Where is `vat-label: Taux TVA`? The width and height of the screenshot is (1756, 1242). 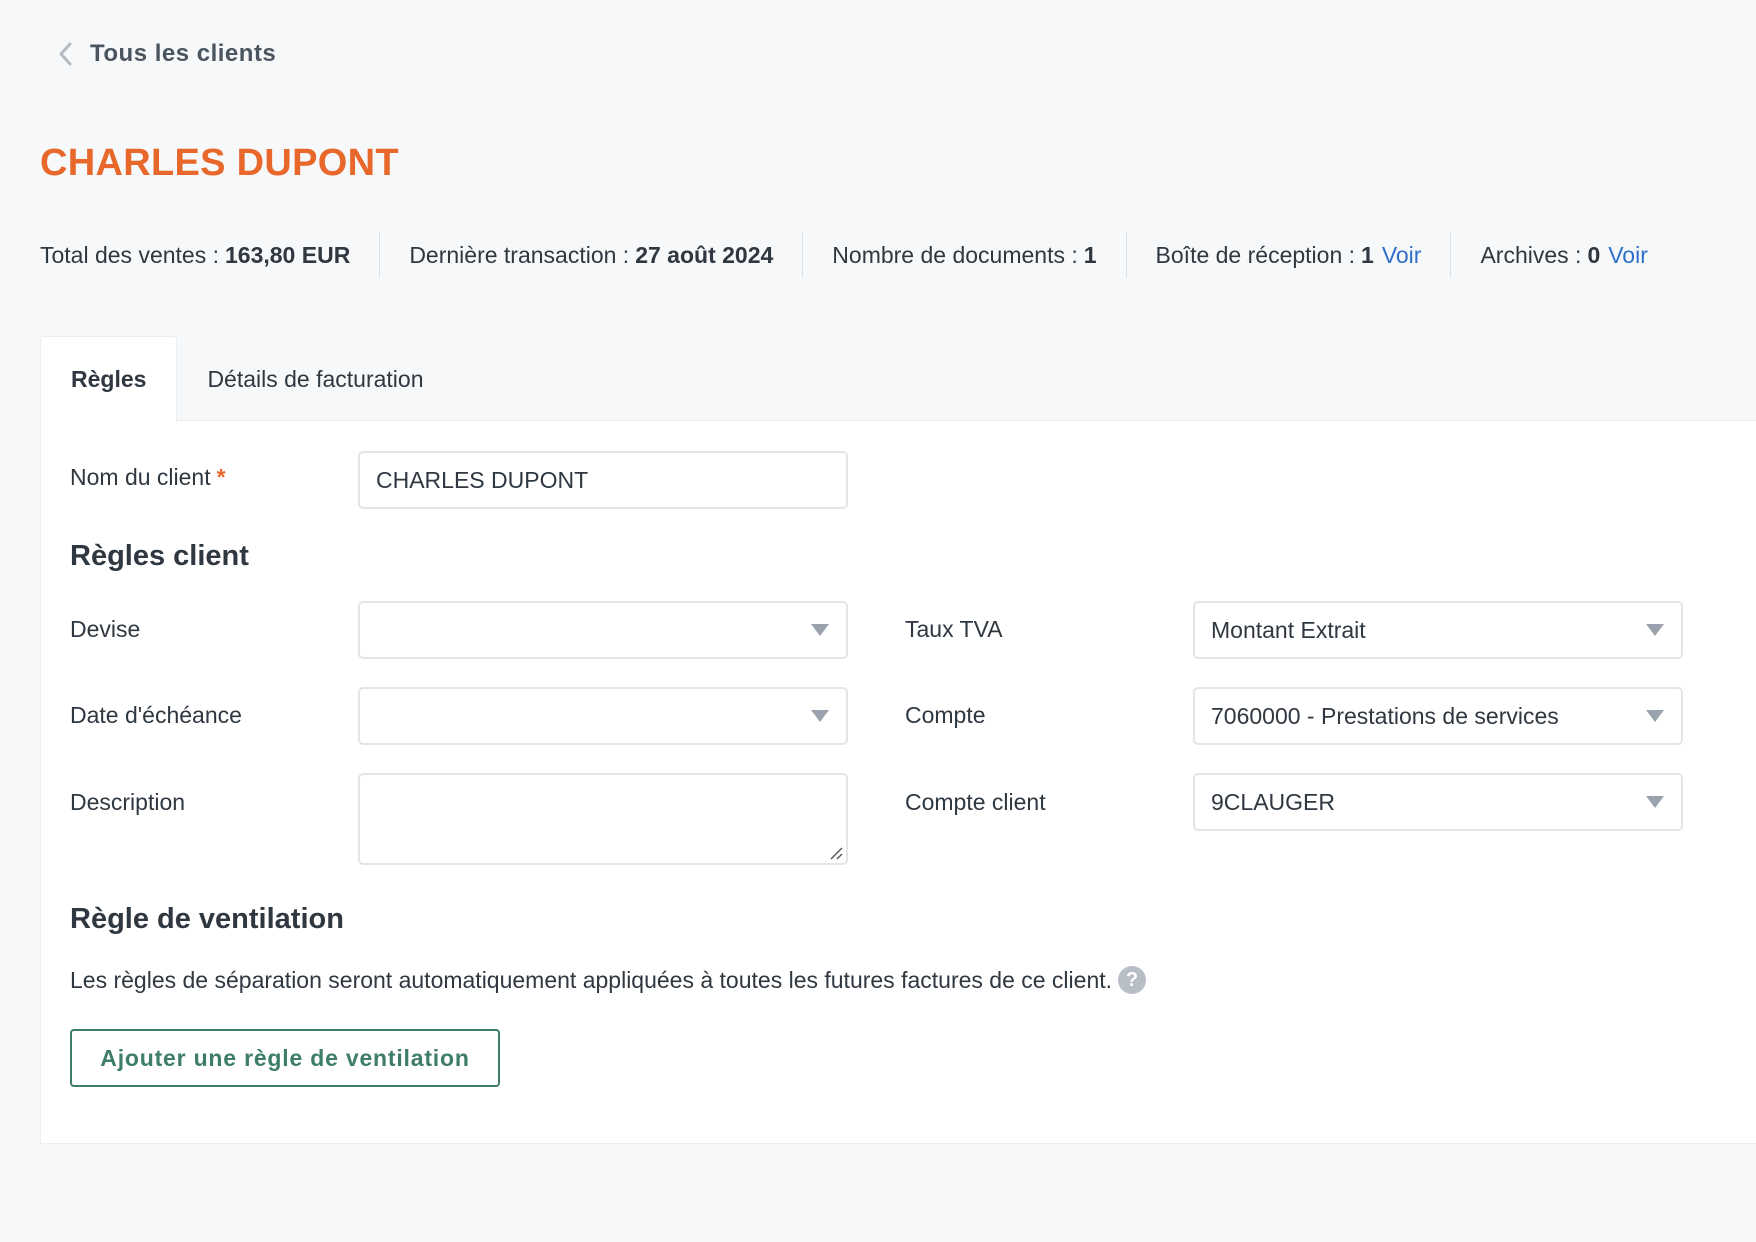
vat-label: Taux TVA is located at coordinates (954, 629).